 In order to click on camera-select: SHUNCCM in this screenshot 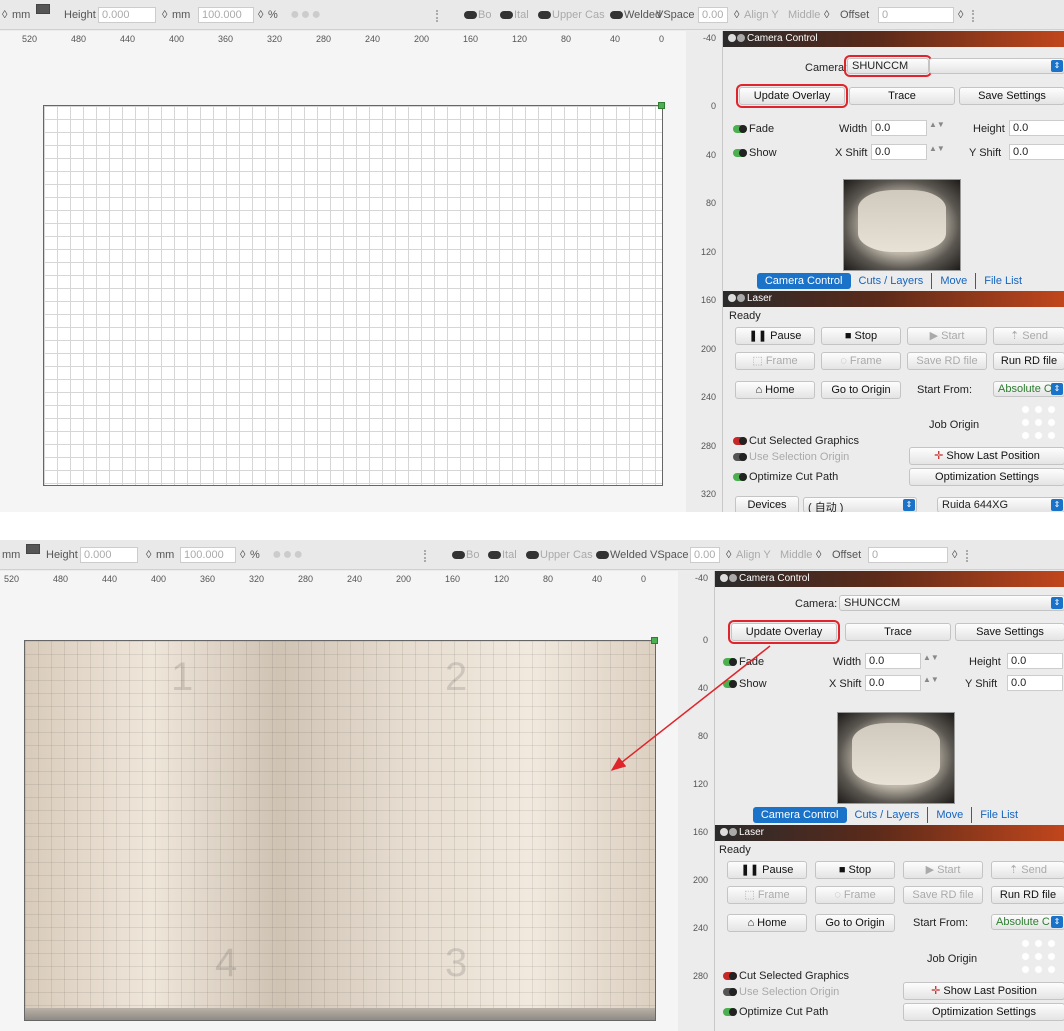, I will do `click(888, 66)`.